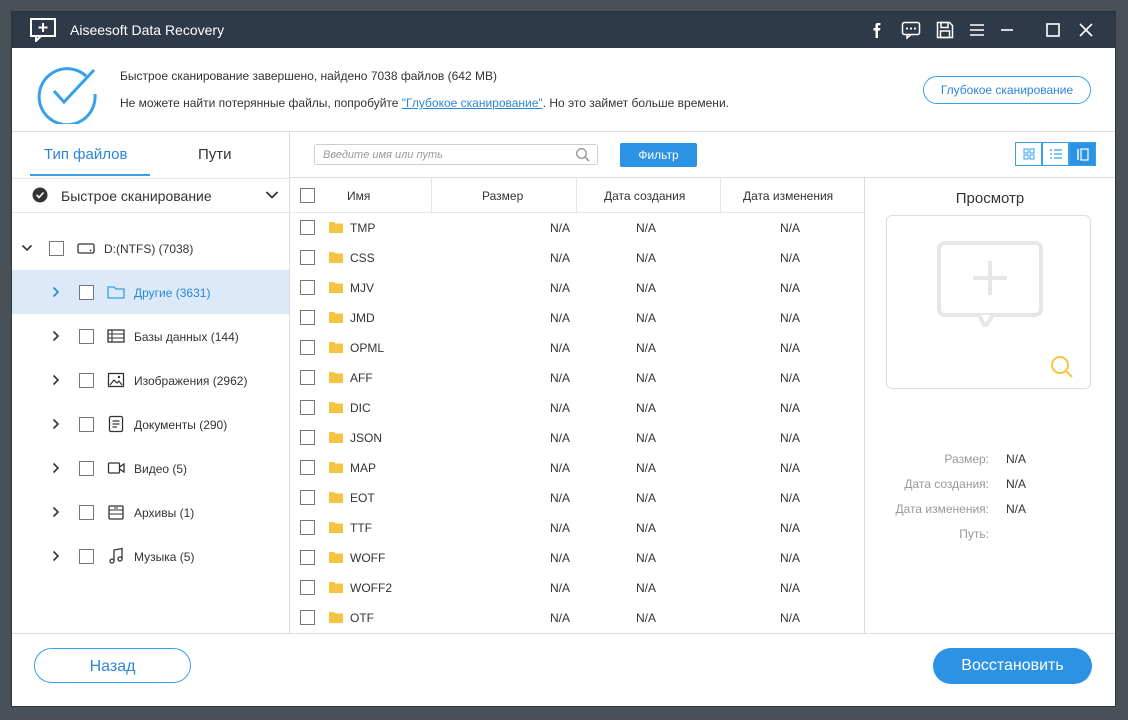 The image size is (1128, 720). I want to click on close-icon, so click(1086, 30).